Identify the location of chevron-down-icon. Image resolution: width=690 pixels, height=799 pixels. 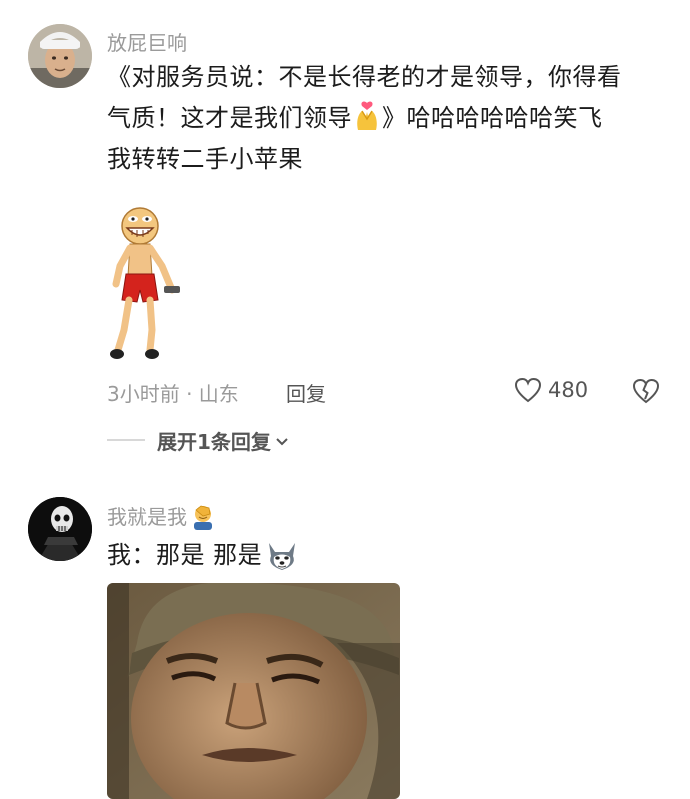
(282, 441).